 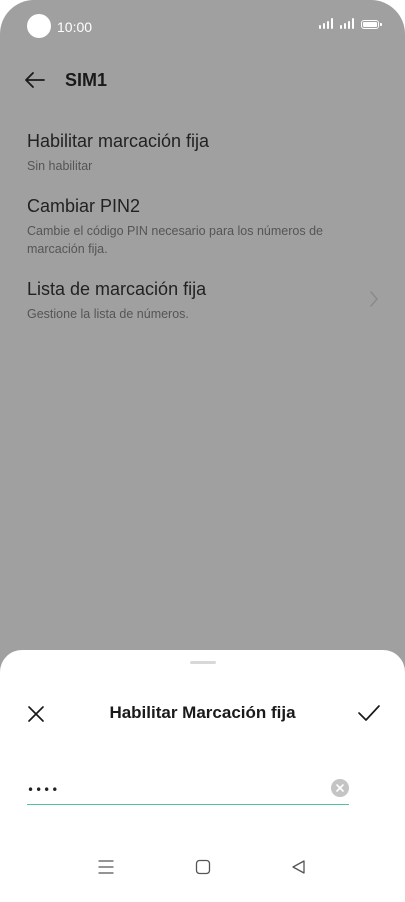 What do you see at coordinates (39, 26) in the screenshot?
I see `camera-cutout` at bounding box center [39, 26].